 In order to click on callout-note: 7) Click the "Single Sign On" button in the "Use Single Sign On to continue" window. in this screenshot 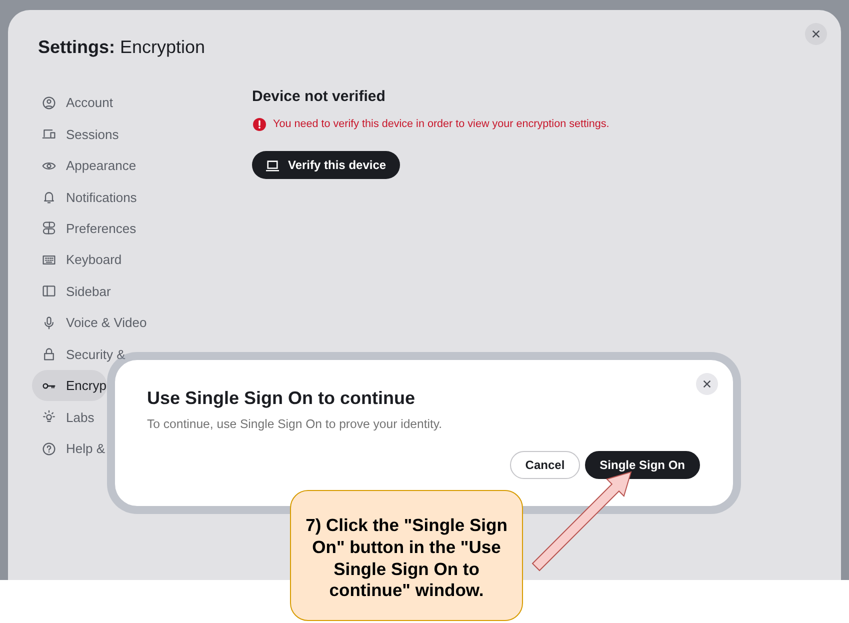, I will do `click(406, 555)`.